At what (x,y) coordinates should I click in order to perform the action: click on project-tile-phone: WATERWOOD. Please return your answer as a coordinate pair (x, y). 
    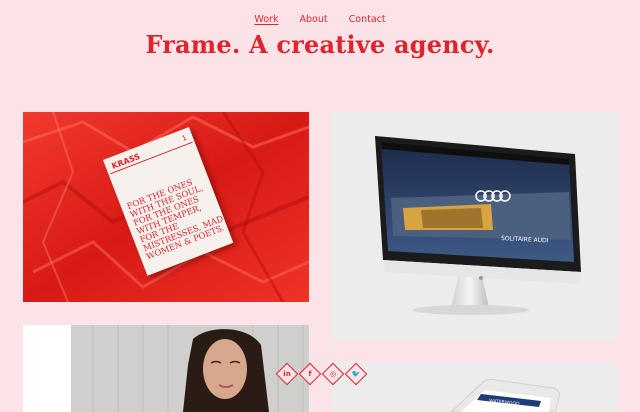
    Looking at the image, I should click on (474, 387).